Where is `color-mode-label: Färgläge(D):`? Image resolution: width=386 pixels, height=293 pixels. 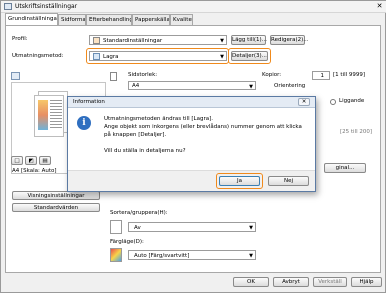 color-mode-label: Färgläge(D): is located at coordinates (127, 242).